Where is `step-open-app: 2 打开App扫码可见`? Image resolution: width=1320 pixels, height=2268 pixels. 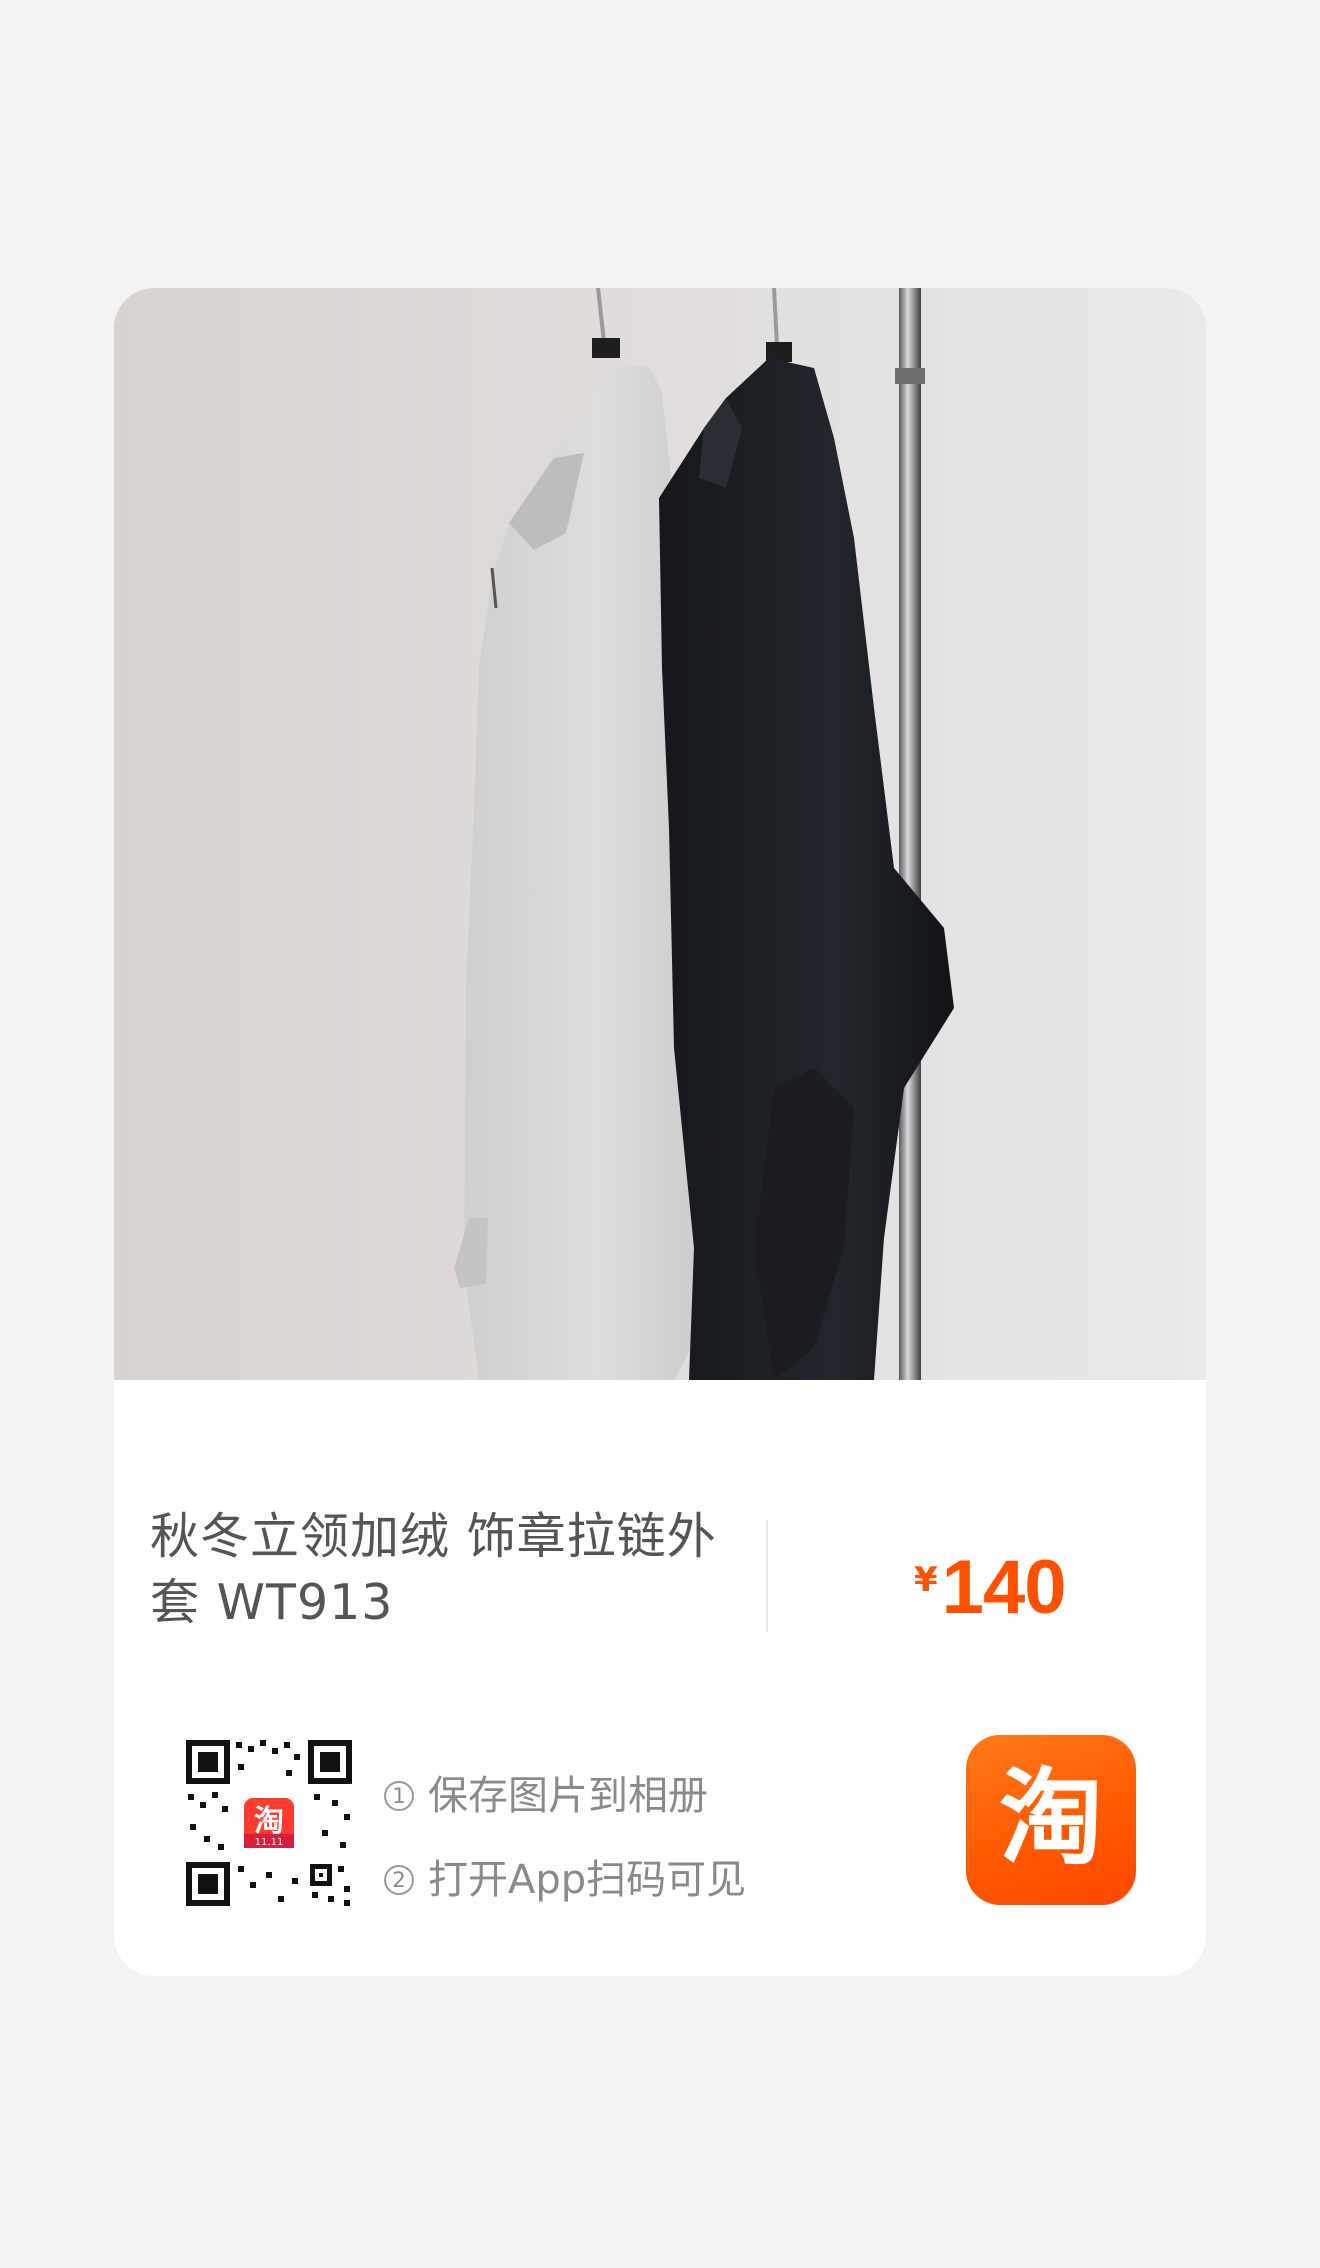 step-open-app: 2 打开App扫码可见 is located at coordinates (565, 1880).